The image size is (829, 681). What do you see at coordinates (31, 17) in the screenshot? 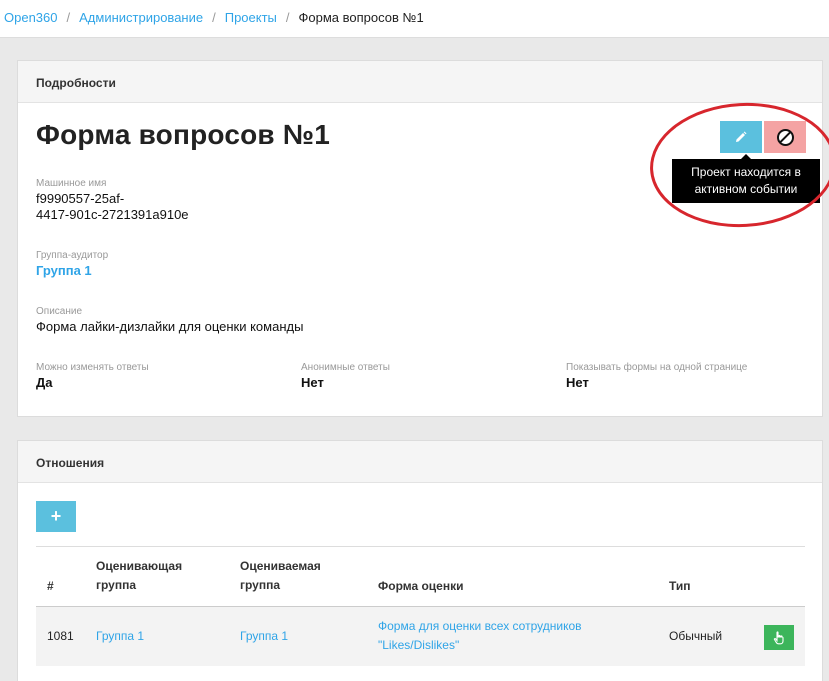
I see `breadcrumb-home: Open360` at bounding box center [31, 17].